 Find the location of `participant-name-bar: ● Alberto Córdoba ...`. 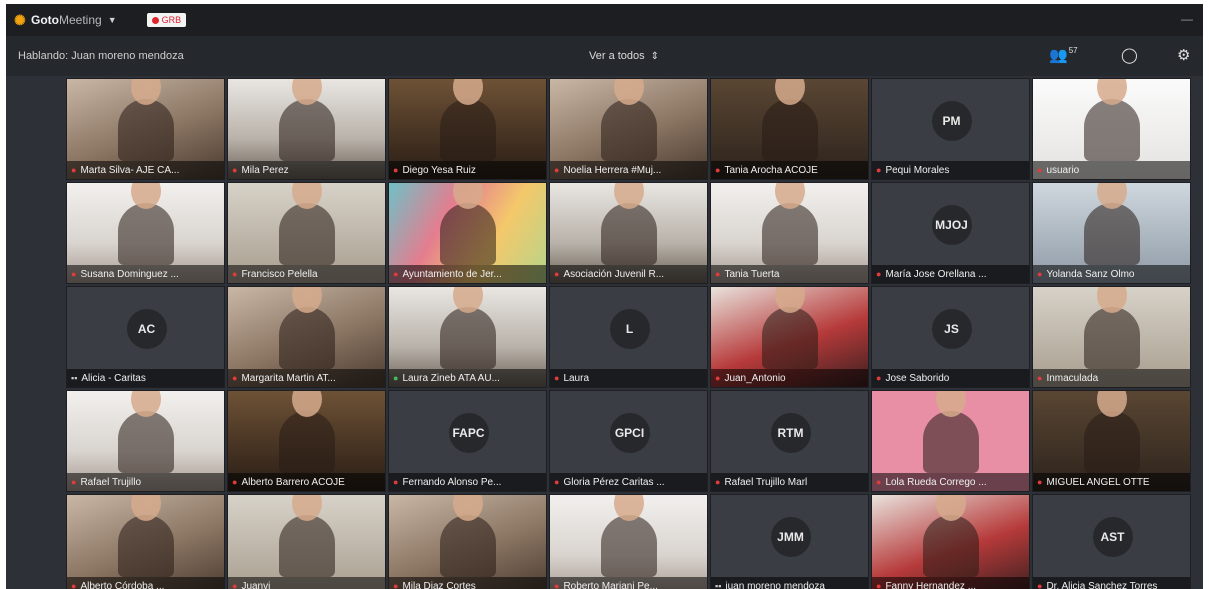

participant-name-bar: ● Alberto Córdoba ... is located at coordinates (145, 583).